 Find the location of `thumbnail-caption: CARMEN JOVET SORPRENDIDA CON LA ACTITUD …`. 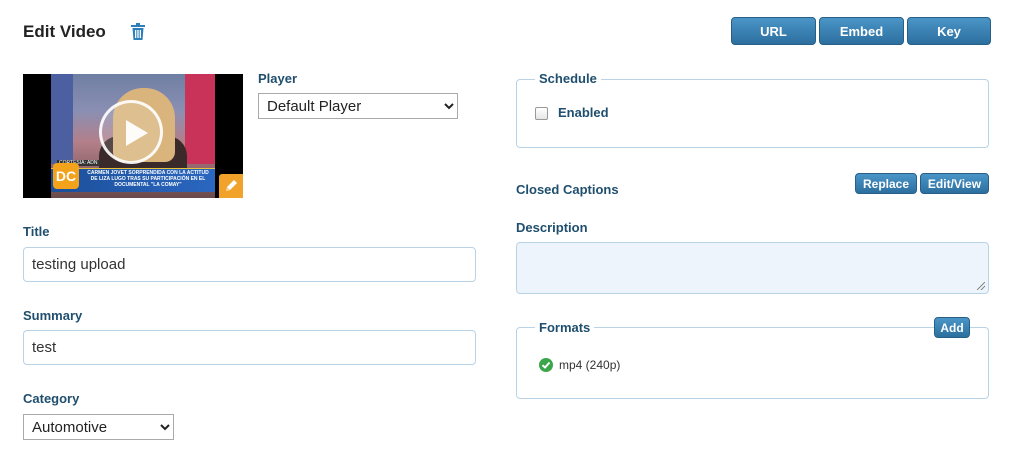

thumbnail-caption: CARMEN JOVET SORPRENDIDA CON LA ACTITUD … is located at coordinates (148, 179).